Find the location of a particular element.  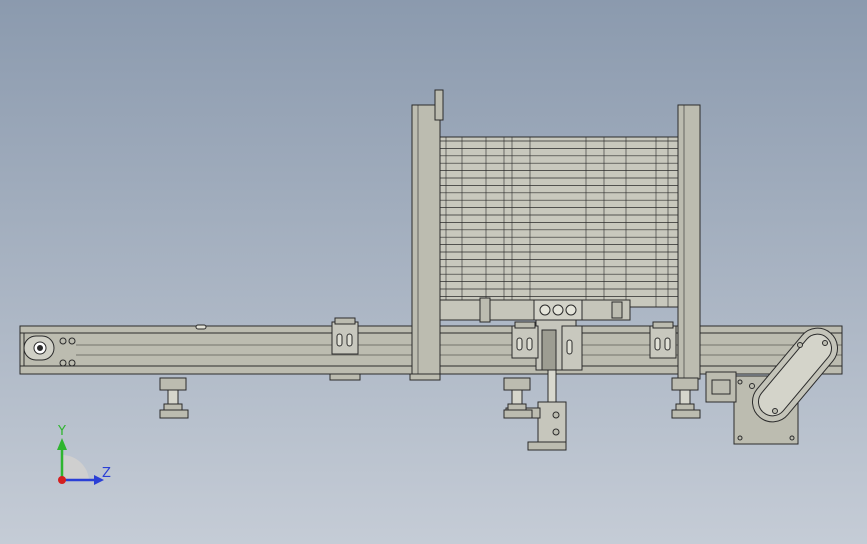

coordinate-triad is located at coordinates (80, 461).